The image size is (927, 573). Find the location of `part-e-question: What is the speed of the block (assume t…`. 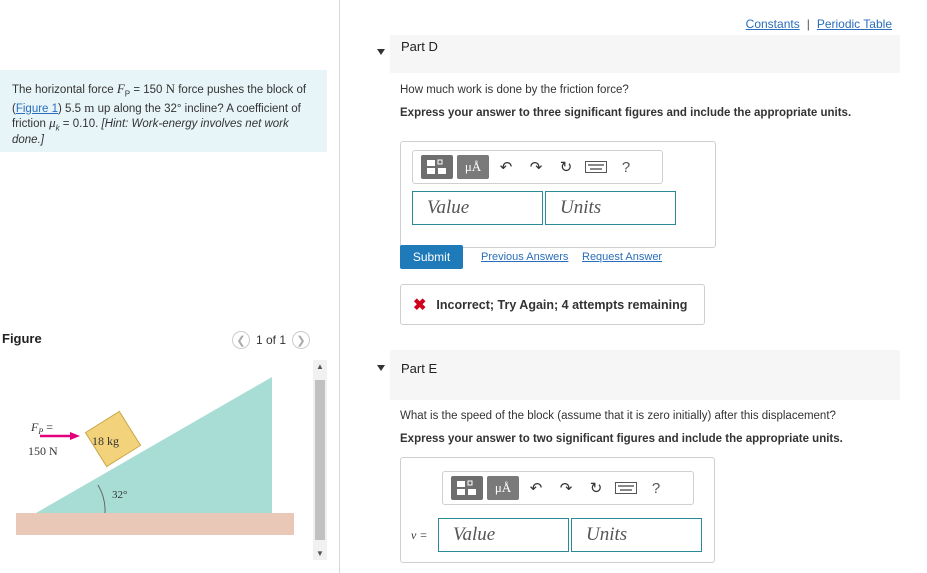

part-e-question: What is the speed of the block (assume t… is located at coordinates (618, 416).